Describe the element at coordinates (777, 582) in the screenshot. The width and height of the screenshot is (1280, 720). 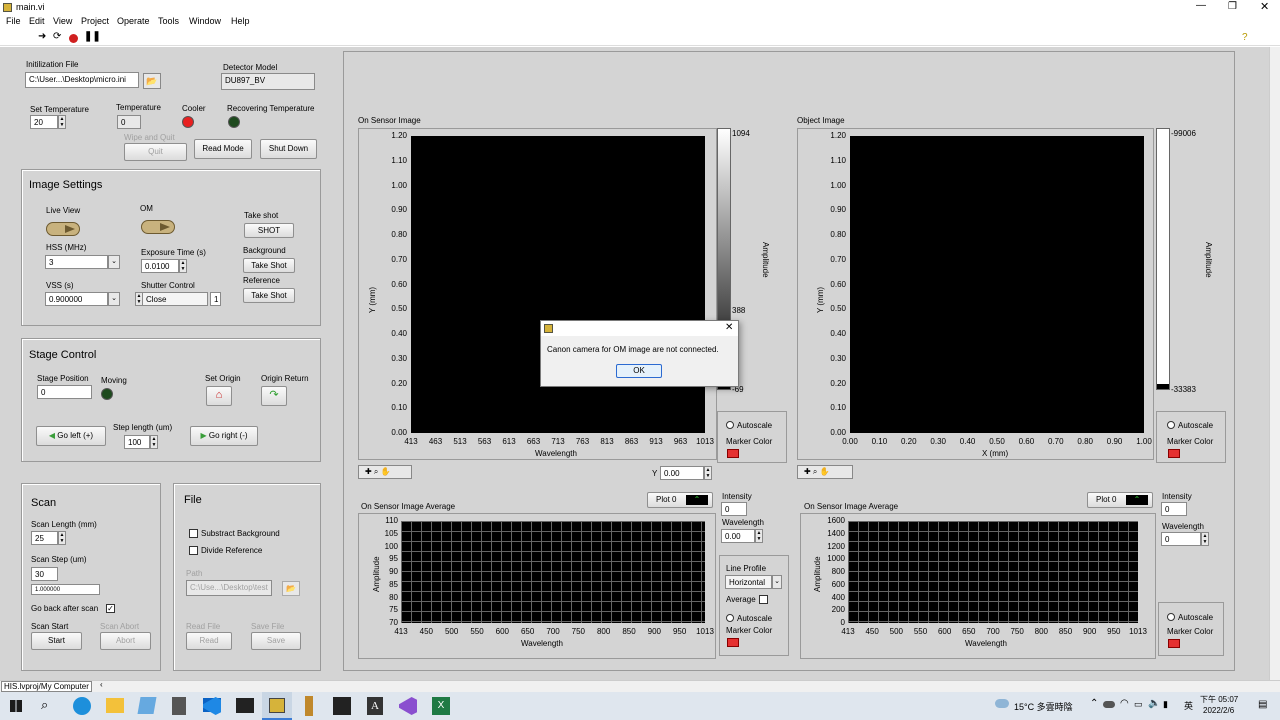
I see `line-profile-dropdown-icon: ⌄` at that location.